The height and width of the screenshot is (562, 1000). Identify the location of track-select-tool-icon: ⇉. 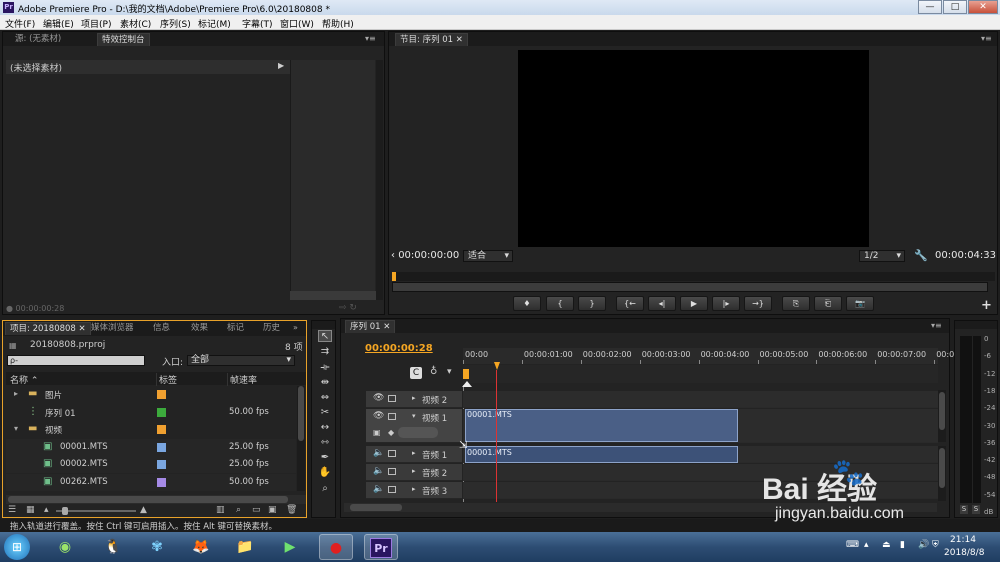
(325, 352).